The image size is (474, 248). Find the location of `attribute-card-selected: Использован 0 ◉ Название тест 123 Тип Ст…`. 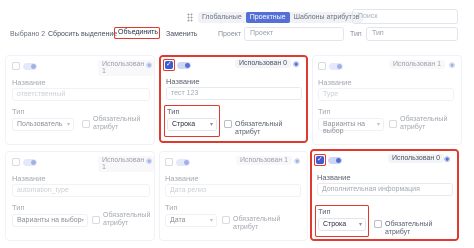

attribute-card-selected: Использован 0 ◉ Название тест 123 Тип Ст… is located at coordinates (233, 99).